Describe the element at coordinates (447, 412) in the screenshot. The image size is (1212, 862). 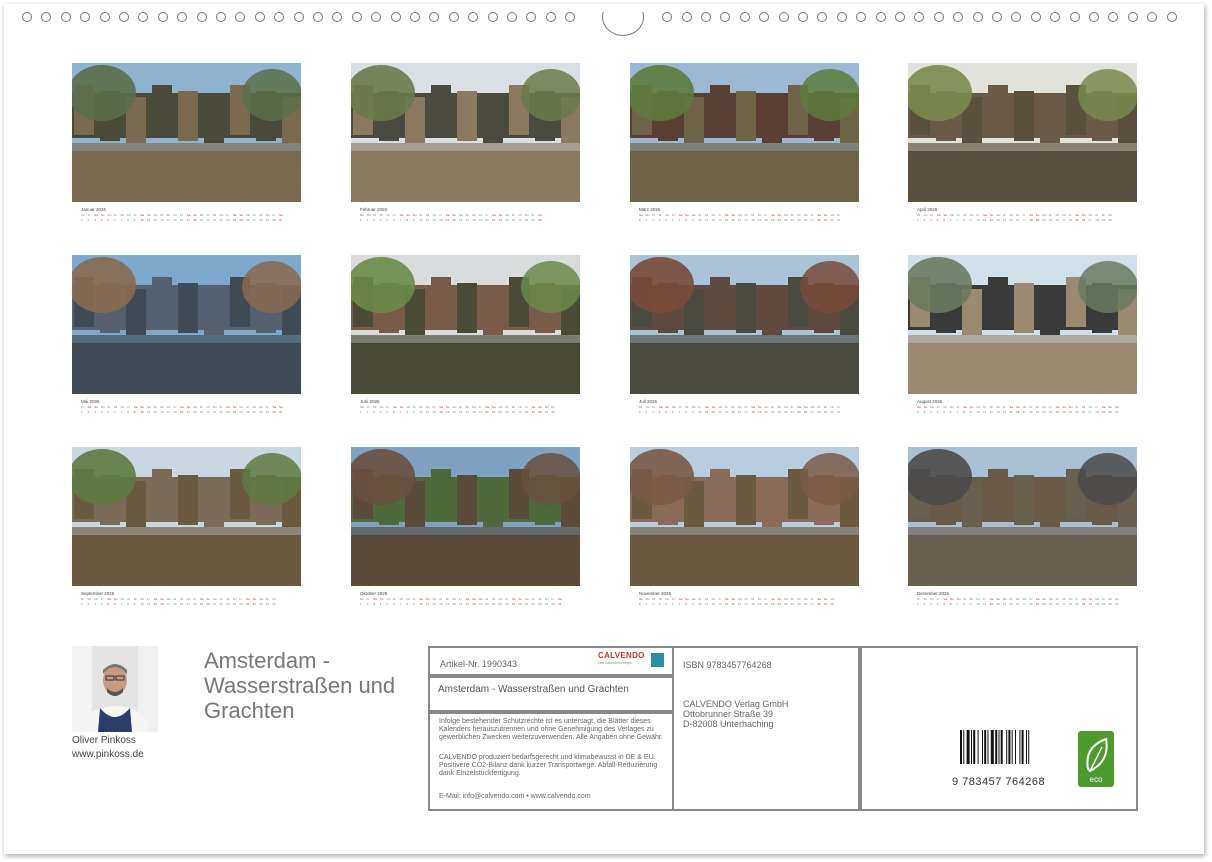
I see `day-number: 14` at that location.